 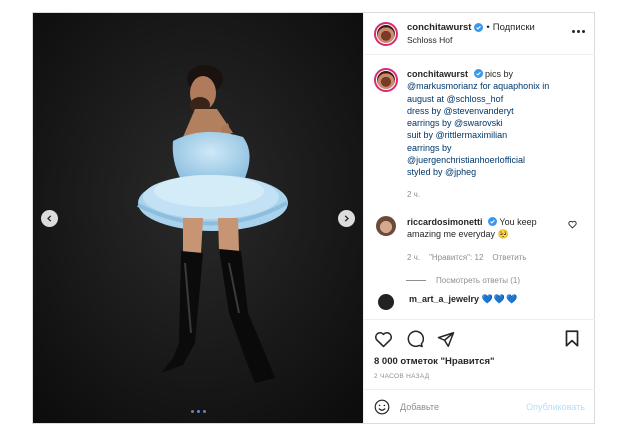 I want to click on comment-likes: "Нравится": 12, so click(x=456, y=258).